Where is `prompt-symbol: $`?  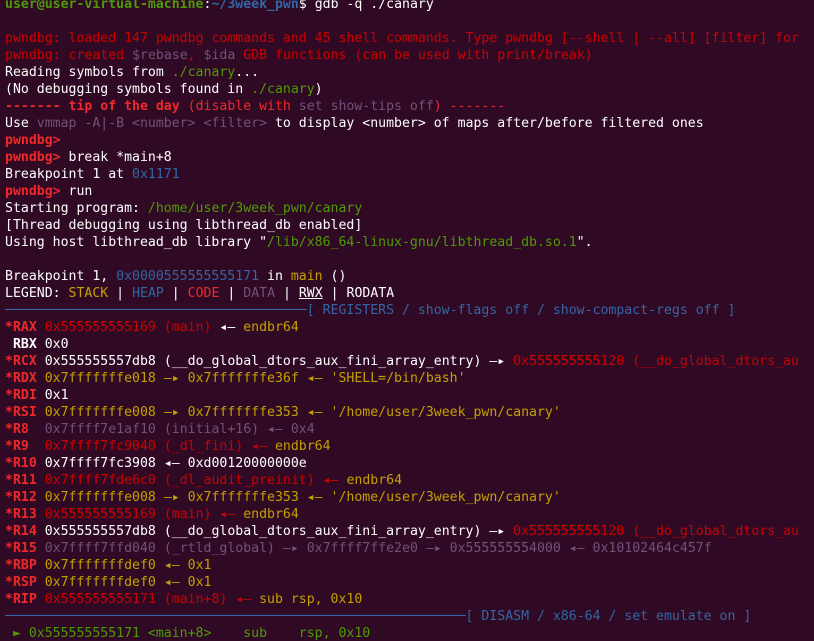
prompt-symbol: $ is located at coordinates (302, 6).